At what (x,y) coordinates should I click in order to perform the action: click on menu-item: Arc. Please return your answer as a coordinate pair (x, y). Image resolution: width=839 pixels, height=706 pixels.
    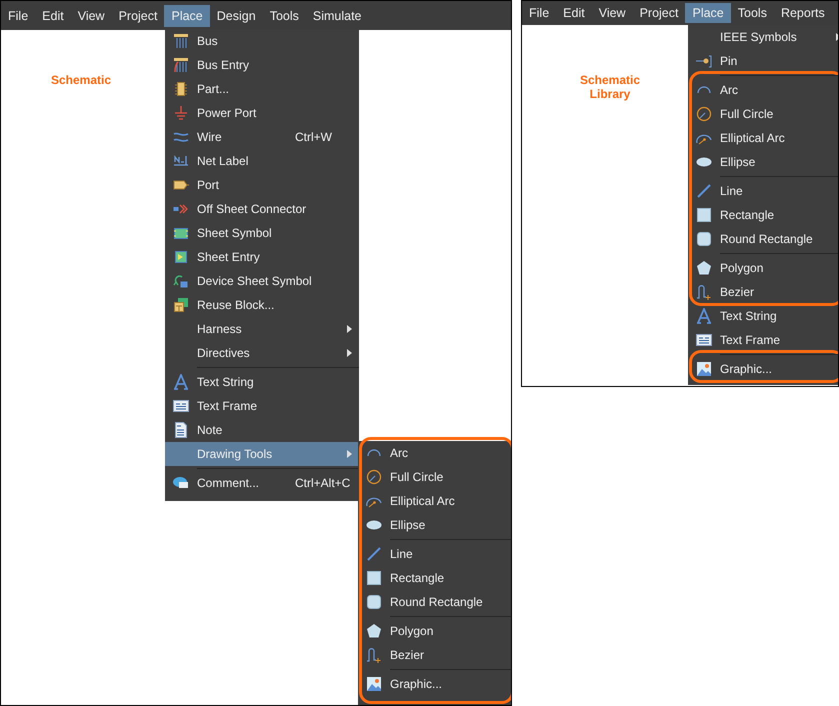
    Looking at the image, I should click on (434, 453).